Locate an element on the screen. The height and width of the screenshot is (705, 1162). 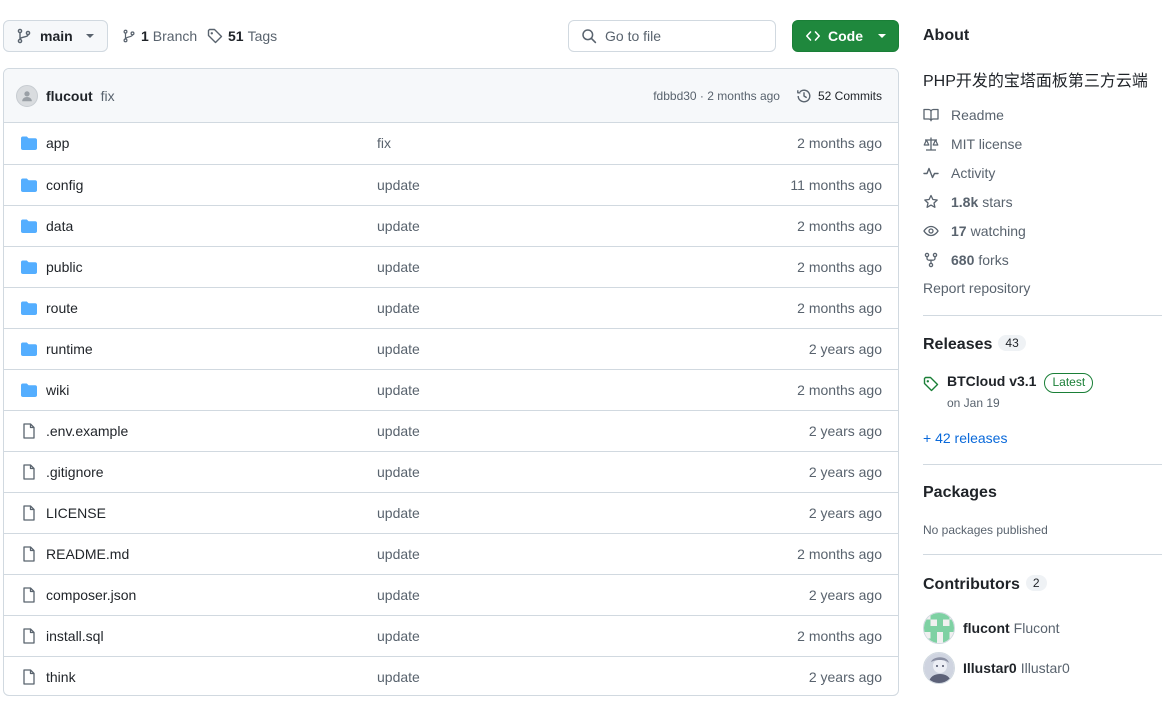
file-name-link: install.sql is located at coordinates (75, 636).